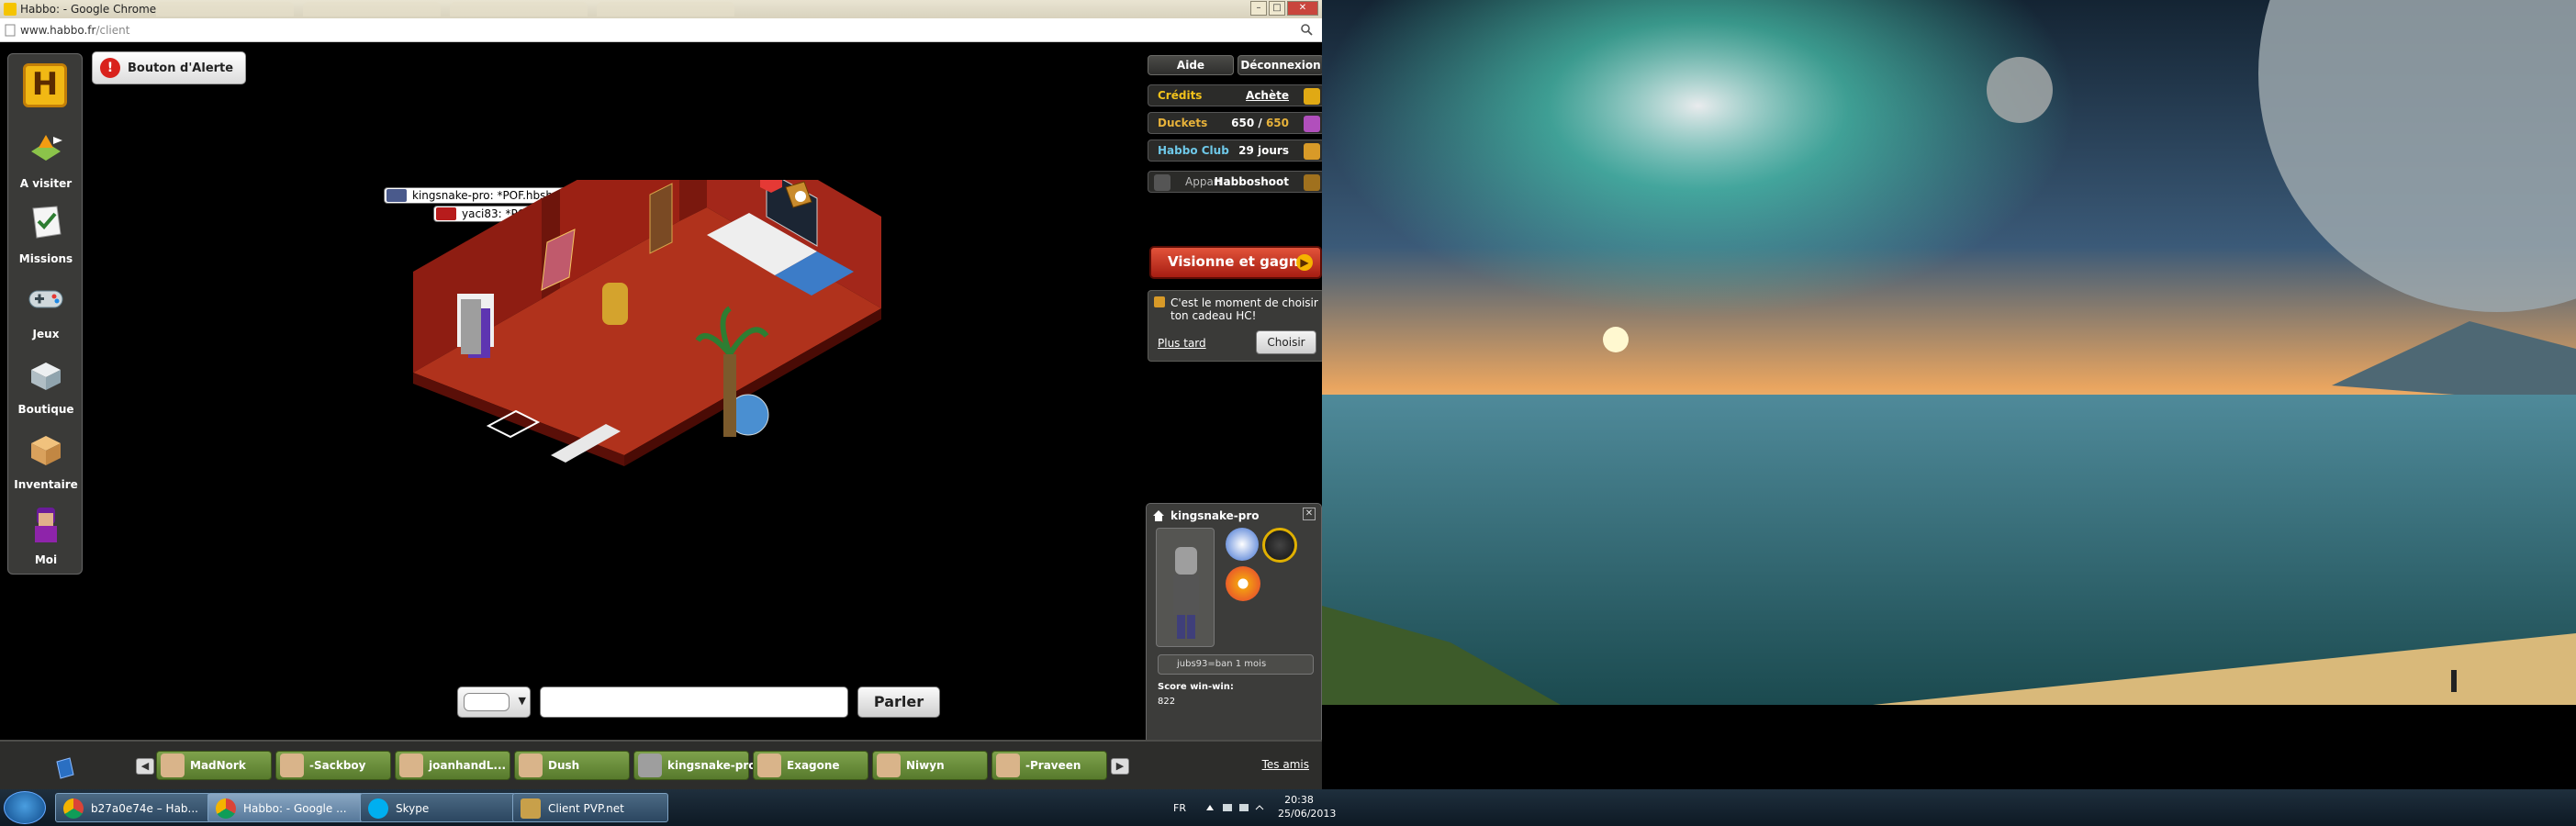  Describe the element at coordinates (1263, 150) in the screenshot. I see `club-days: 29 jours` at that location.